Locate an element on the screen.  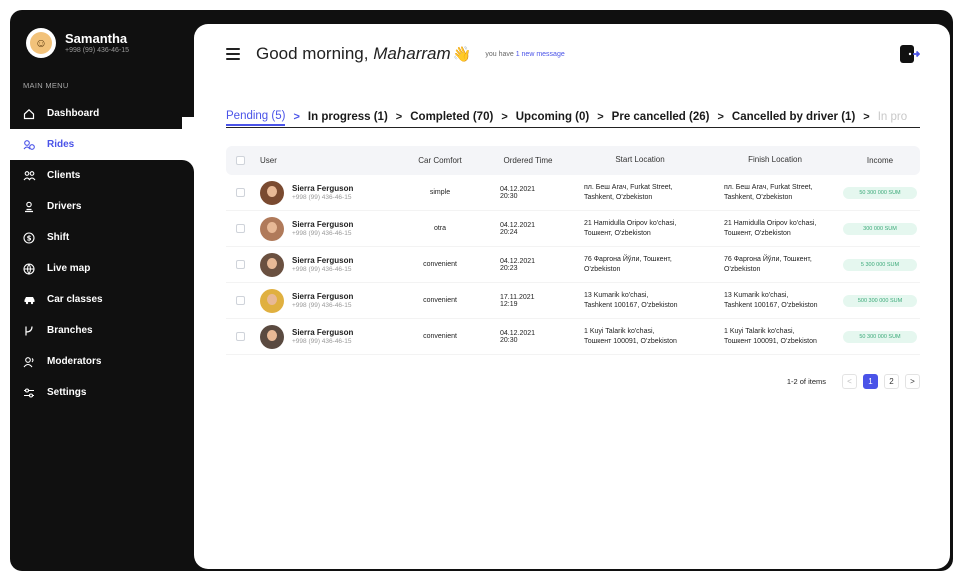
avatar-face-icon: ☺ is located at coordinates (41, 43).